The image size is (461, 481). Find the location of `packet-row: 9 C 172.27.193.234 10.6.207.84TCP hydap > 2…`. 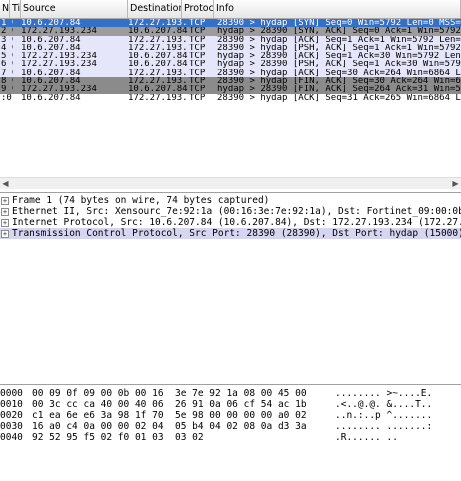

packet-row: 9 C 172.27.193.234 10.6.207.84TCP hydap > 2… is located at coordinates (230, 89).